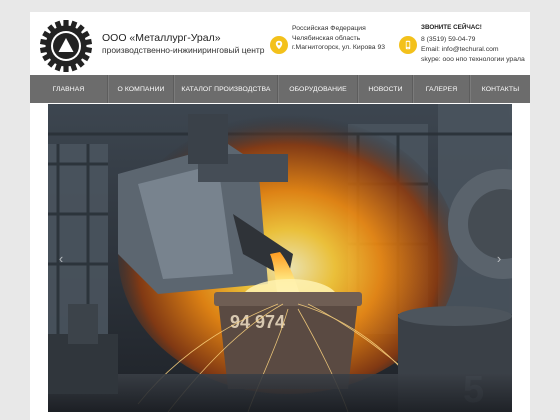 Image resolution: width=560 pixels, height=420 pixels. Describe the element at coordinates (226, 89) in the screenshot. I see `nav-item-catalog: КАТАЛОГ ПРОИЗВОДСТВА` at that location.